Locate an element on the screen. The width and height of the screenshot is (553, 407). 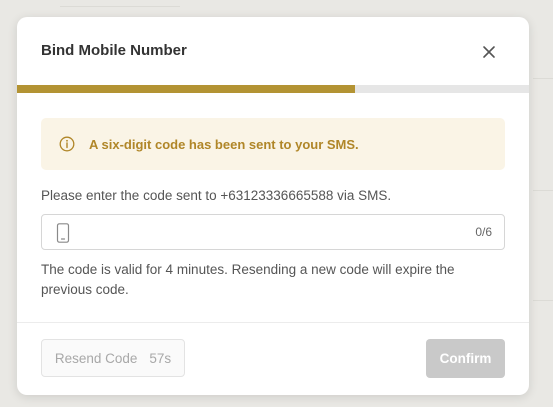
char-count: 0/6 is located at coordinates (483, 232).